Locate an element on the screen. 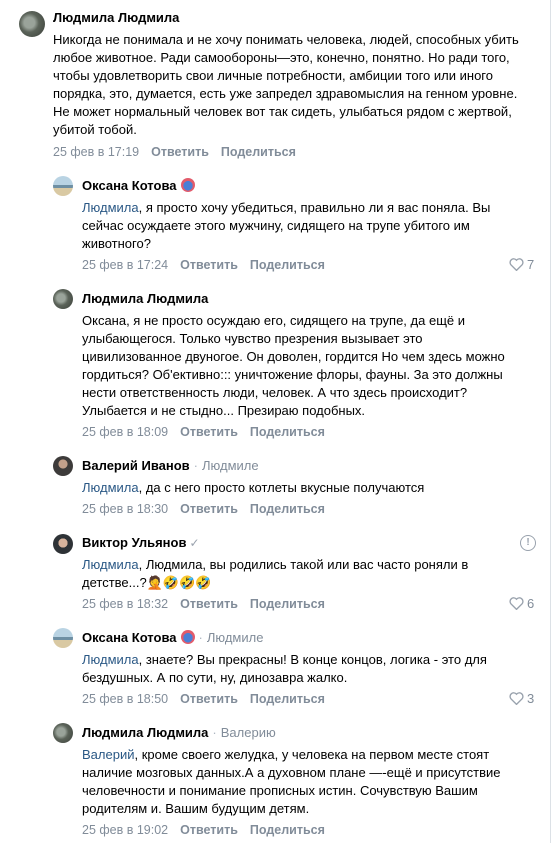 The width and height of the screenshot is (559, 843). comment-date: 25 фев в 18:50 is located at coordinates (125, 699).